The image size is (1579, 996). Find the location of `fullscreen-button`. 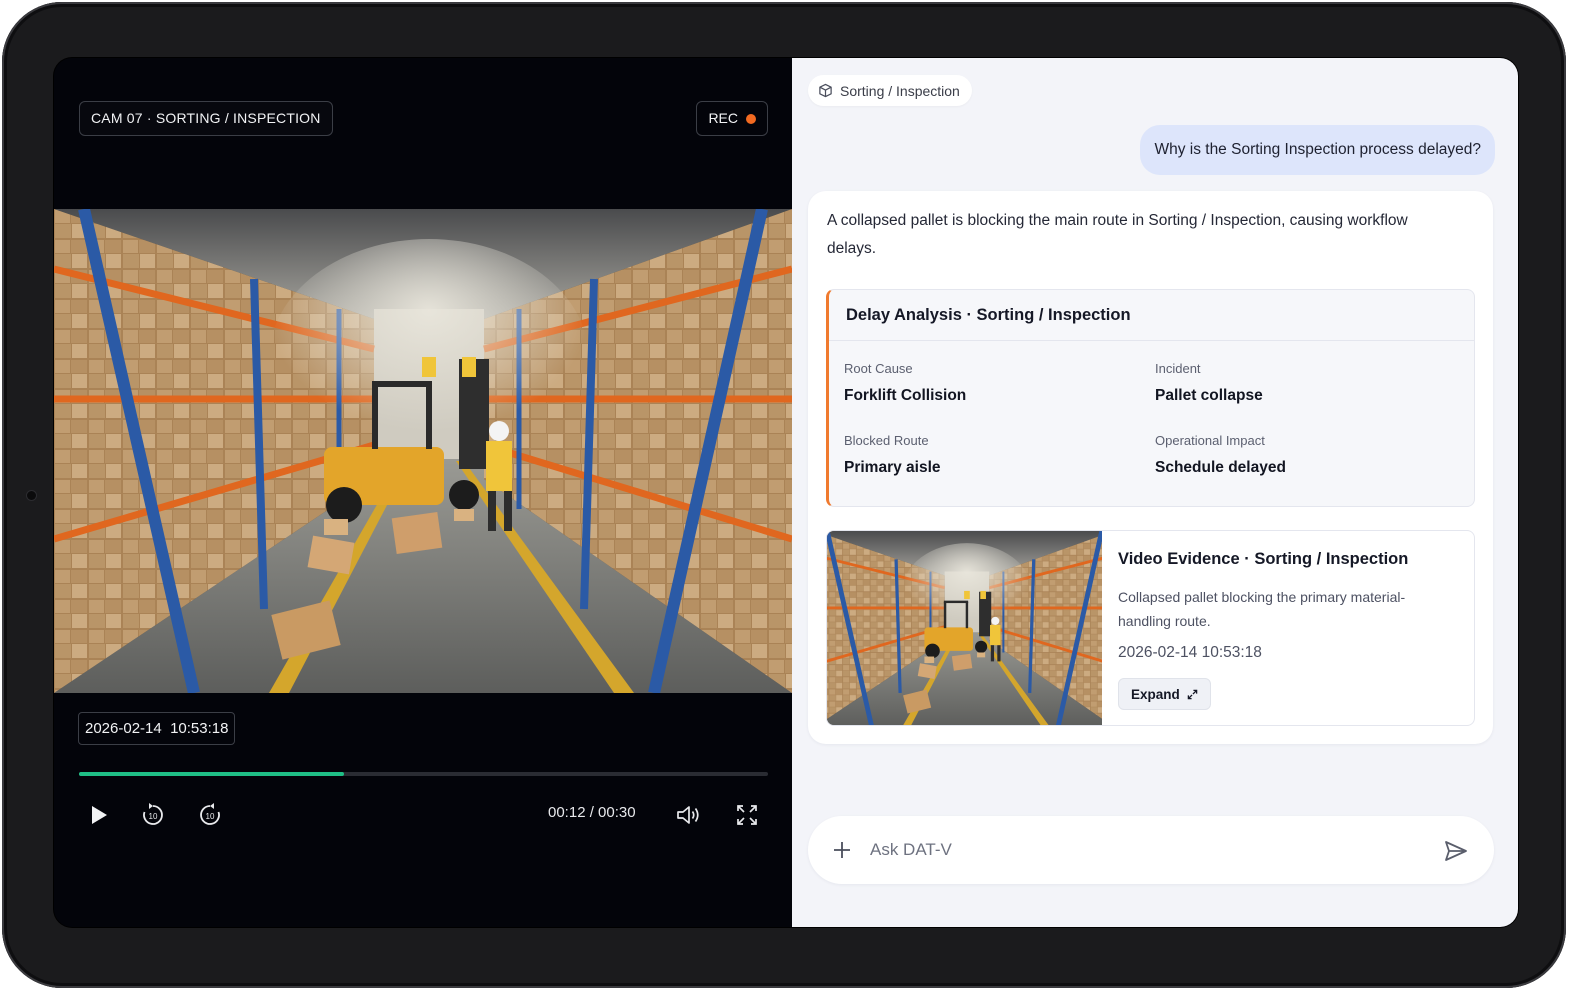

fullscreen-button is located at coordinates (747, 815).